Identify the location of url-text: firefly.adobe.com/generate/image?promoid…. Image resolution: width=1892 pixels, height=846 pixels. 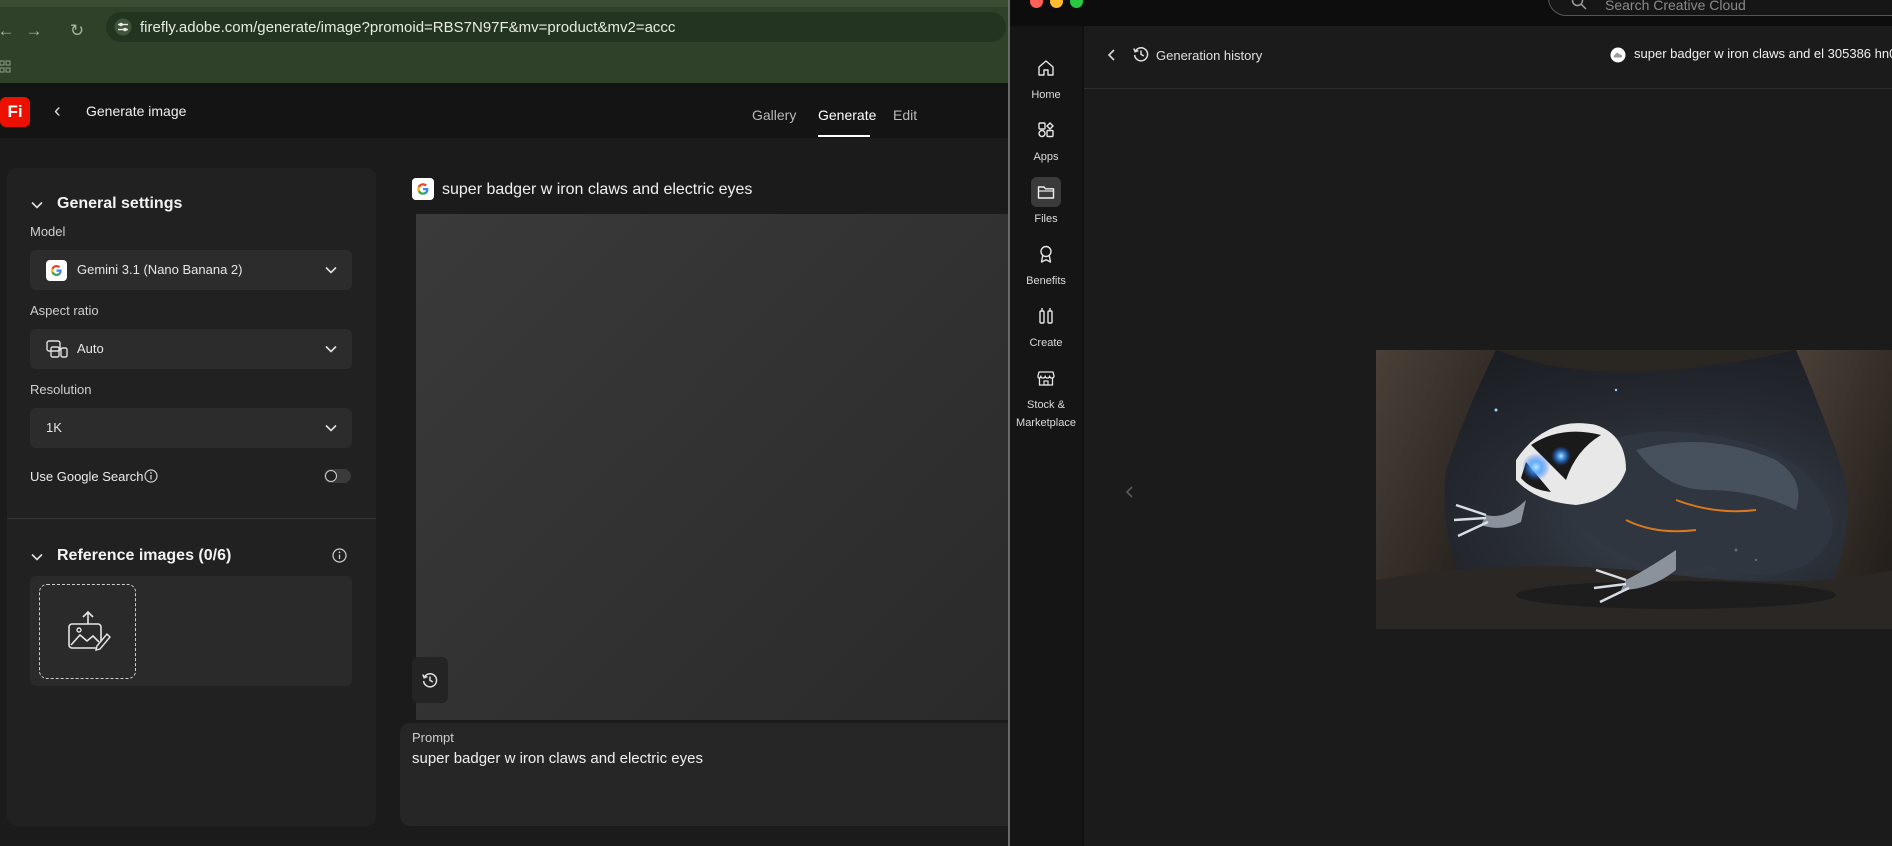
(407, 27).